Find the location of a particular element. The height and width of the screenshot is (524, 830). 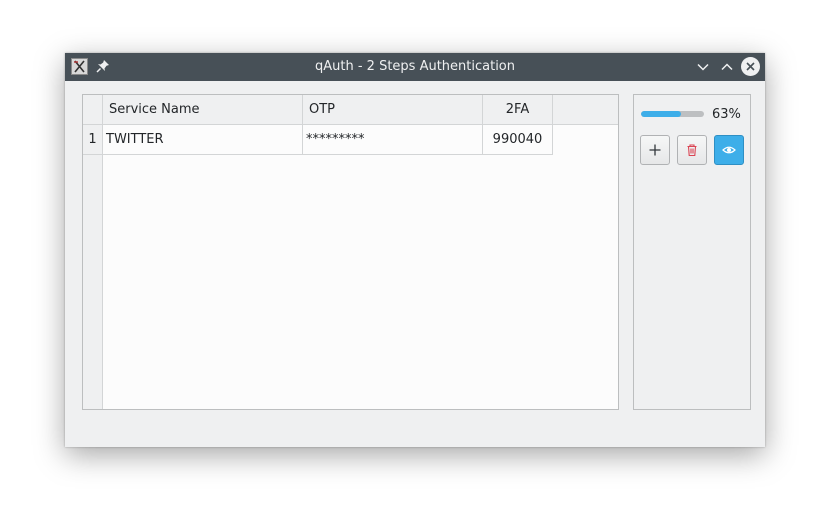

row-header-column is located at coordinates (93, 267).